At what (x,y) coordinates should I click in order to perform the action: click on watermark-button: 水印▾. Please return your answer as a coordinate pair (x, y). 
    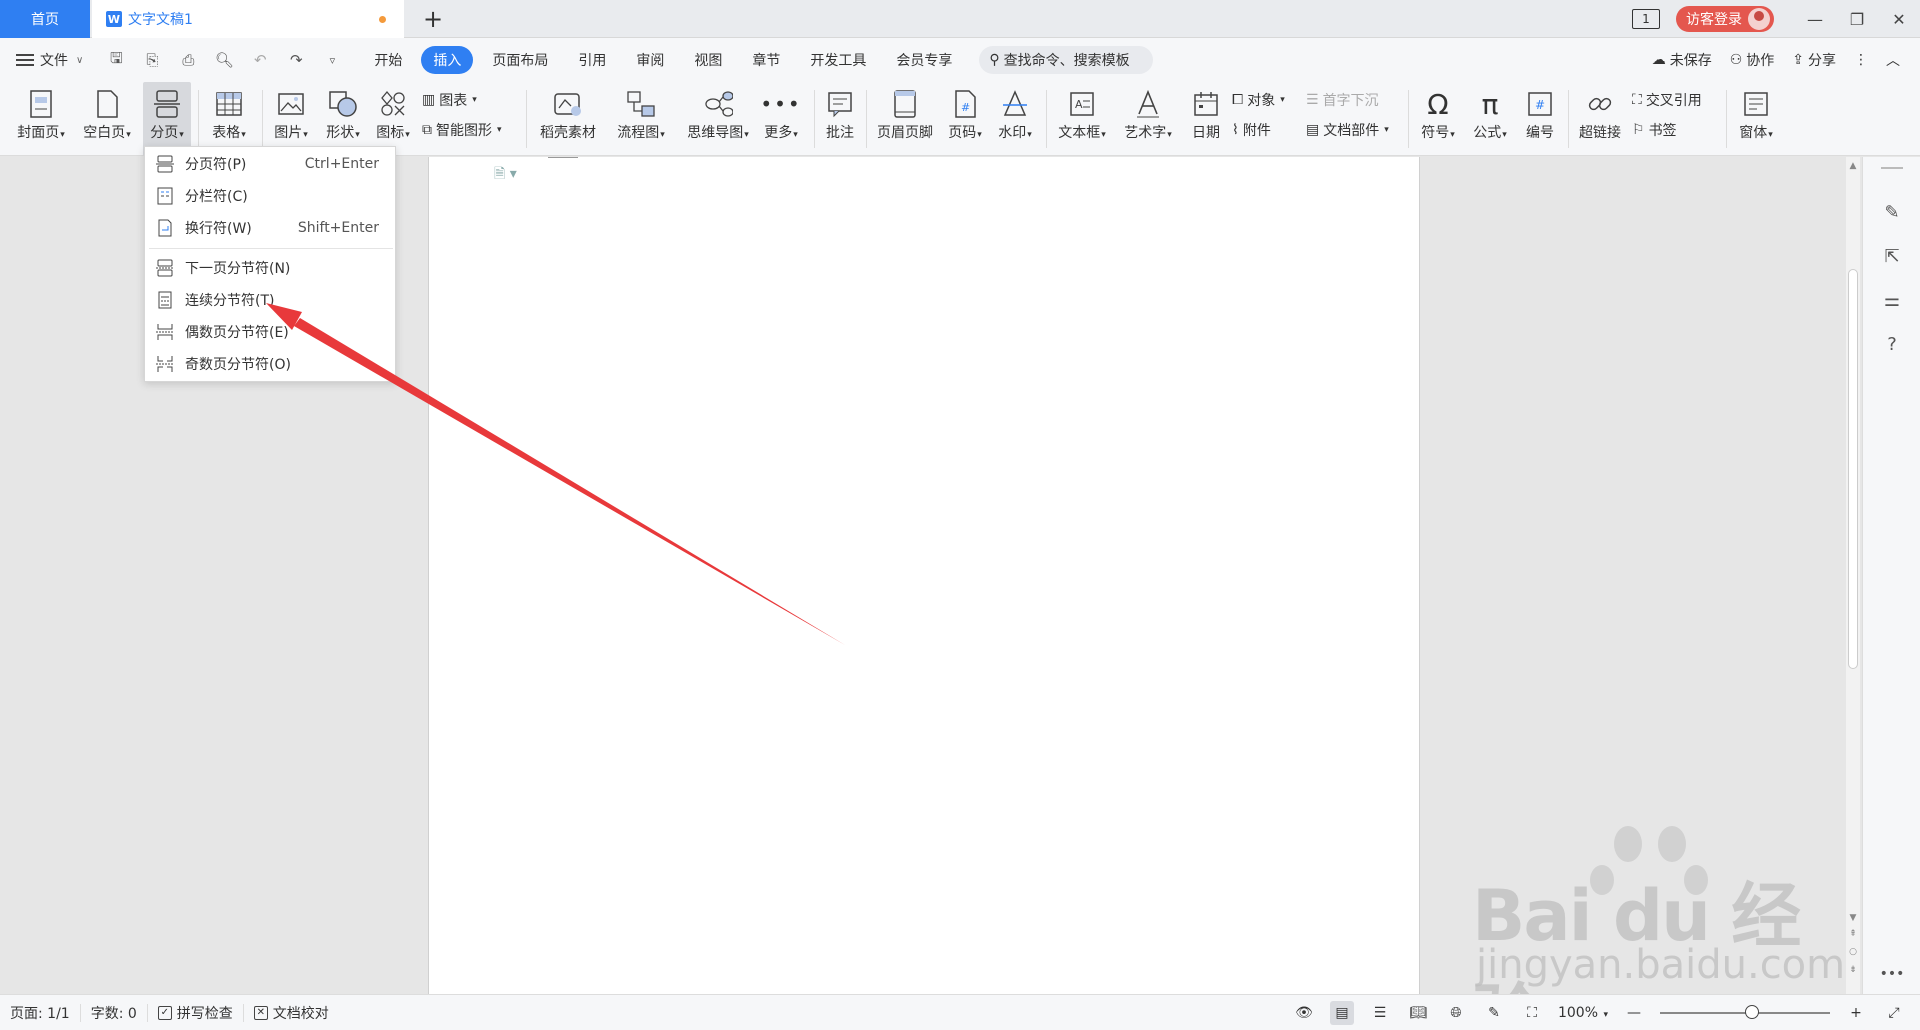
    Looking at the image, I should click on (1015, 119).